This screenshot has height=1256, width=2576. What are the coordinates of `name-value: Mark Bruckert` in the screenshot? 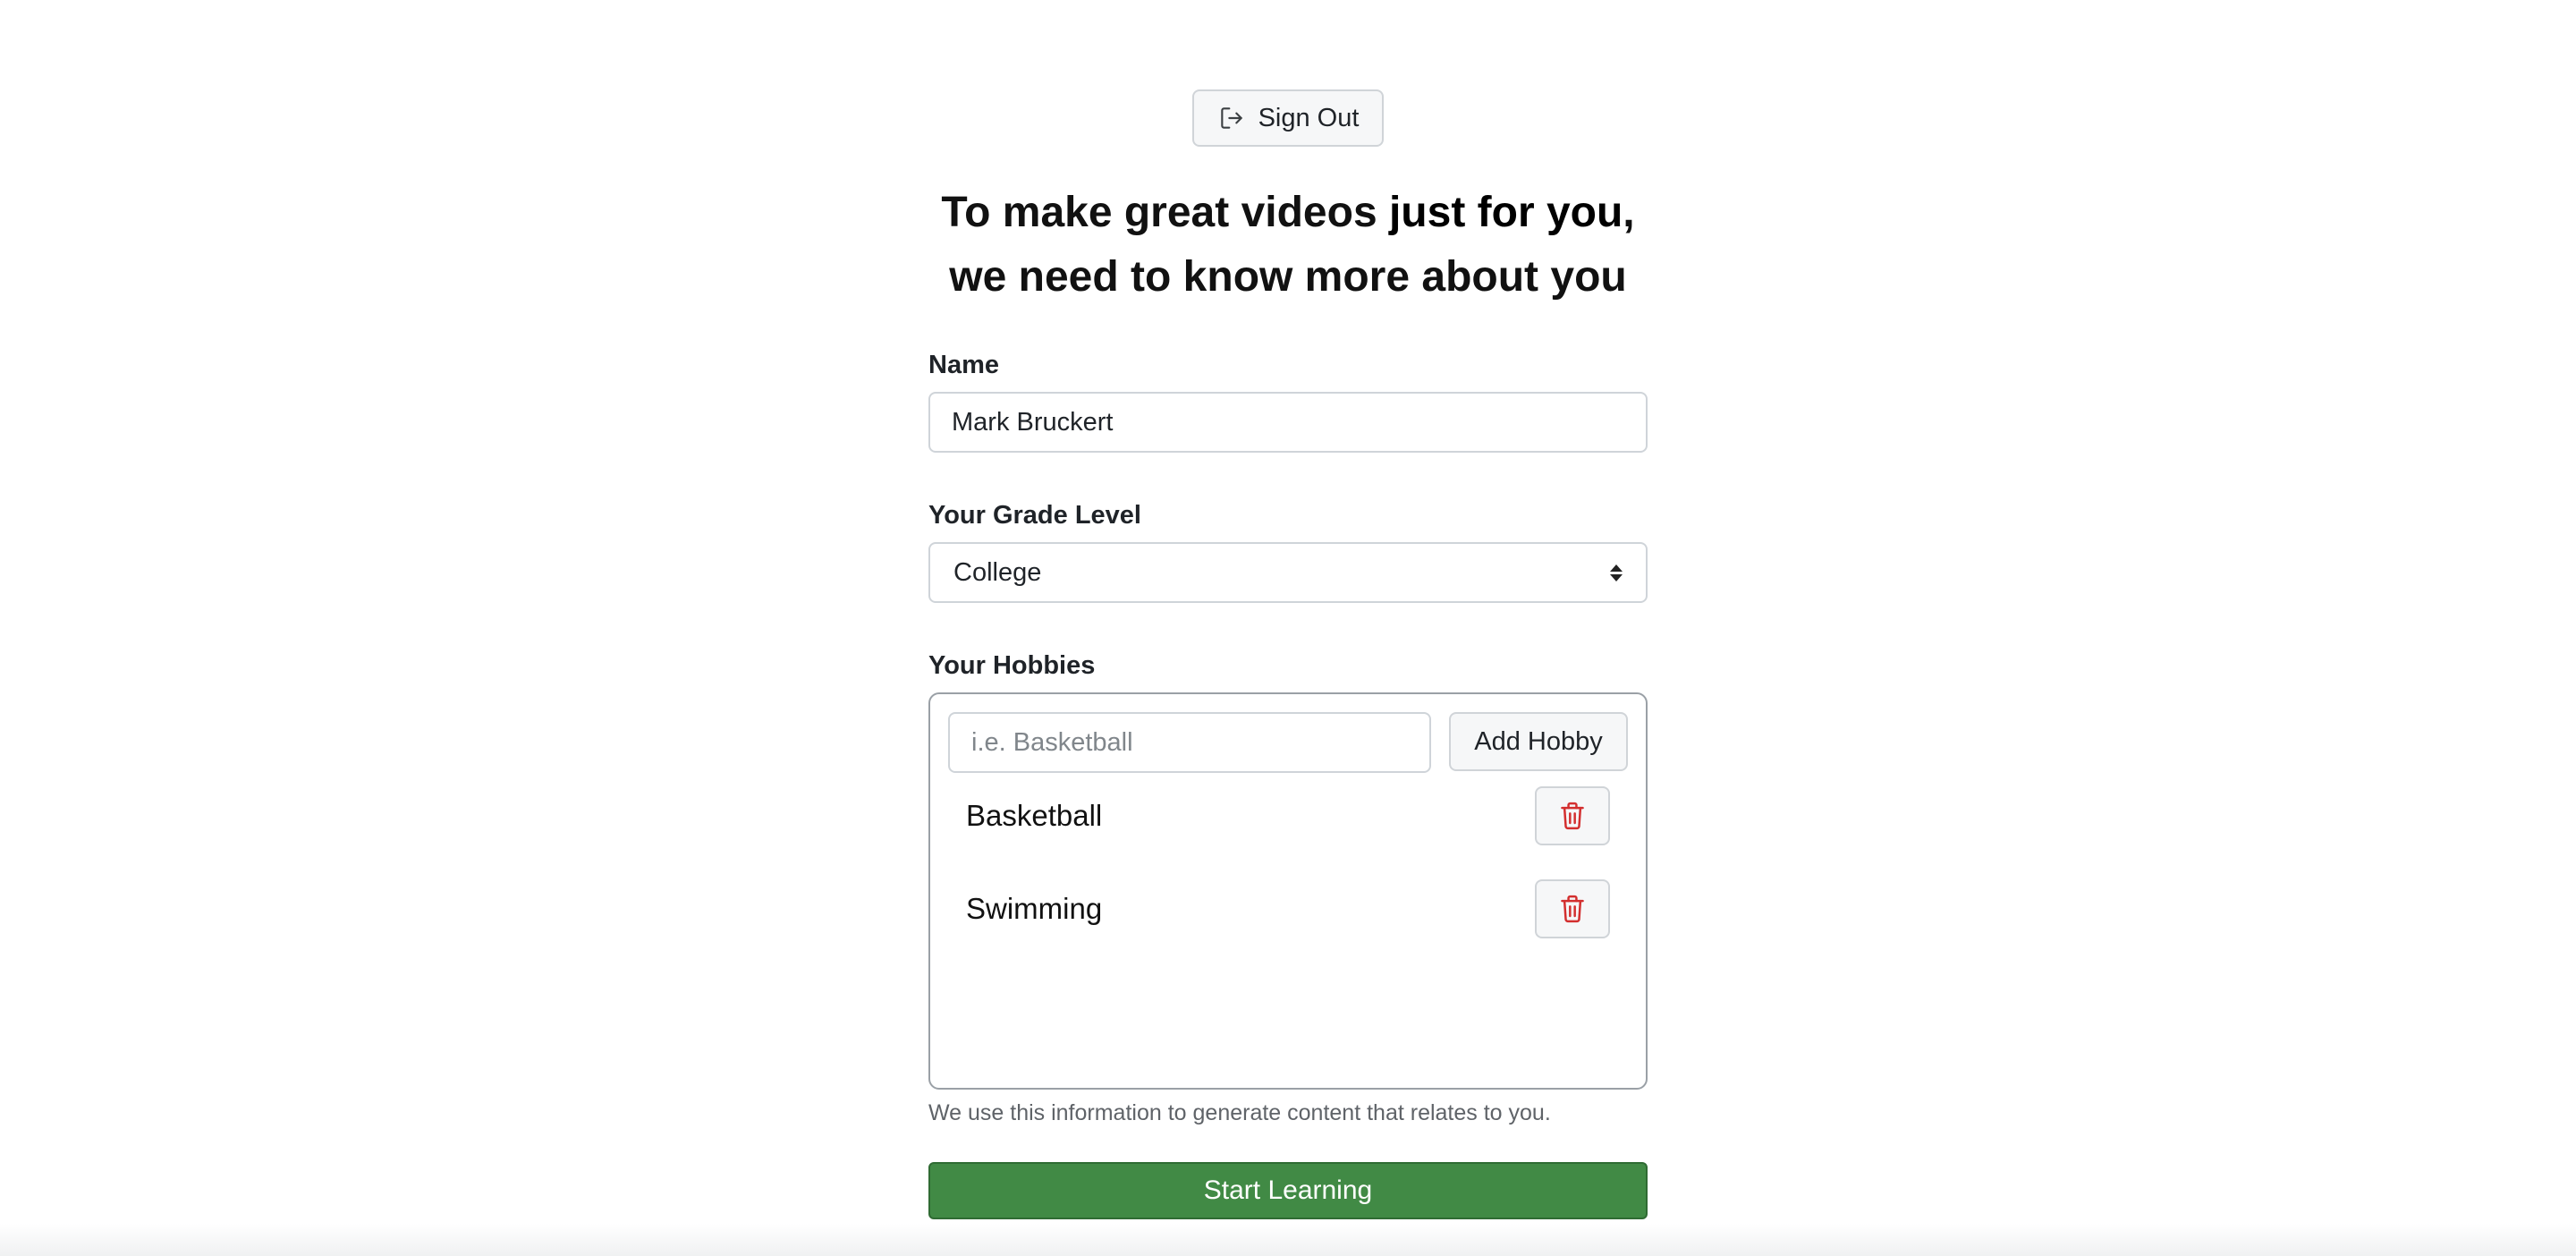 It's located at (1033, 422).